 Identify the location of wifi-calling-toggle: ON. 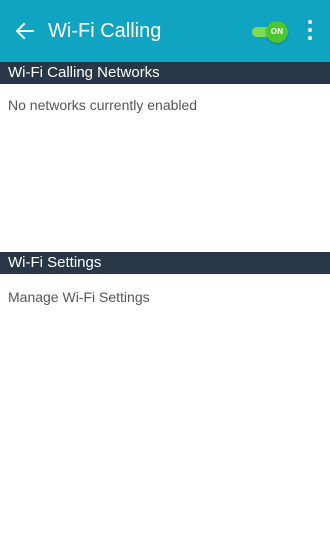
(270, 32).